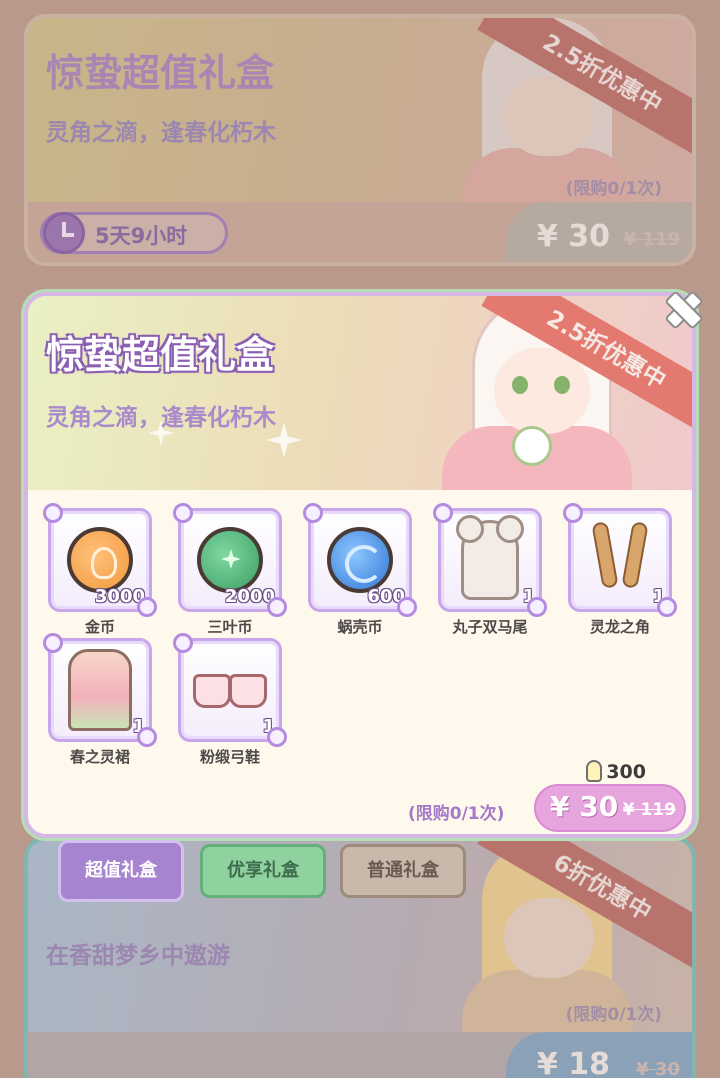 The height and width of the screenshot is (1078, 720). Describe the element at coordinates (141, 236) in the screenshot. I see `countdown-text: 5天9小时` at that location.